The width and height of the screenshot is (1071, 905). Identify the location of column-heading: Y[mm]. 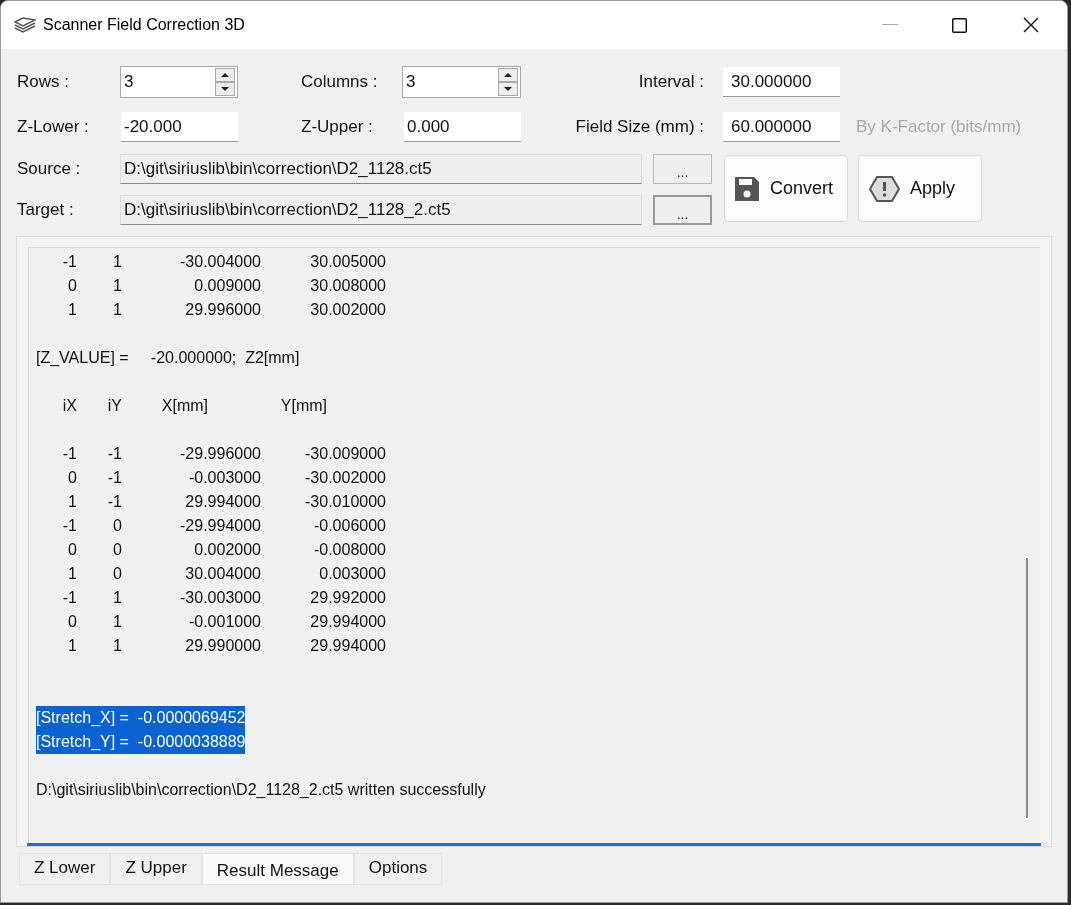
(303, 406).